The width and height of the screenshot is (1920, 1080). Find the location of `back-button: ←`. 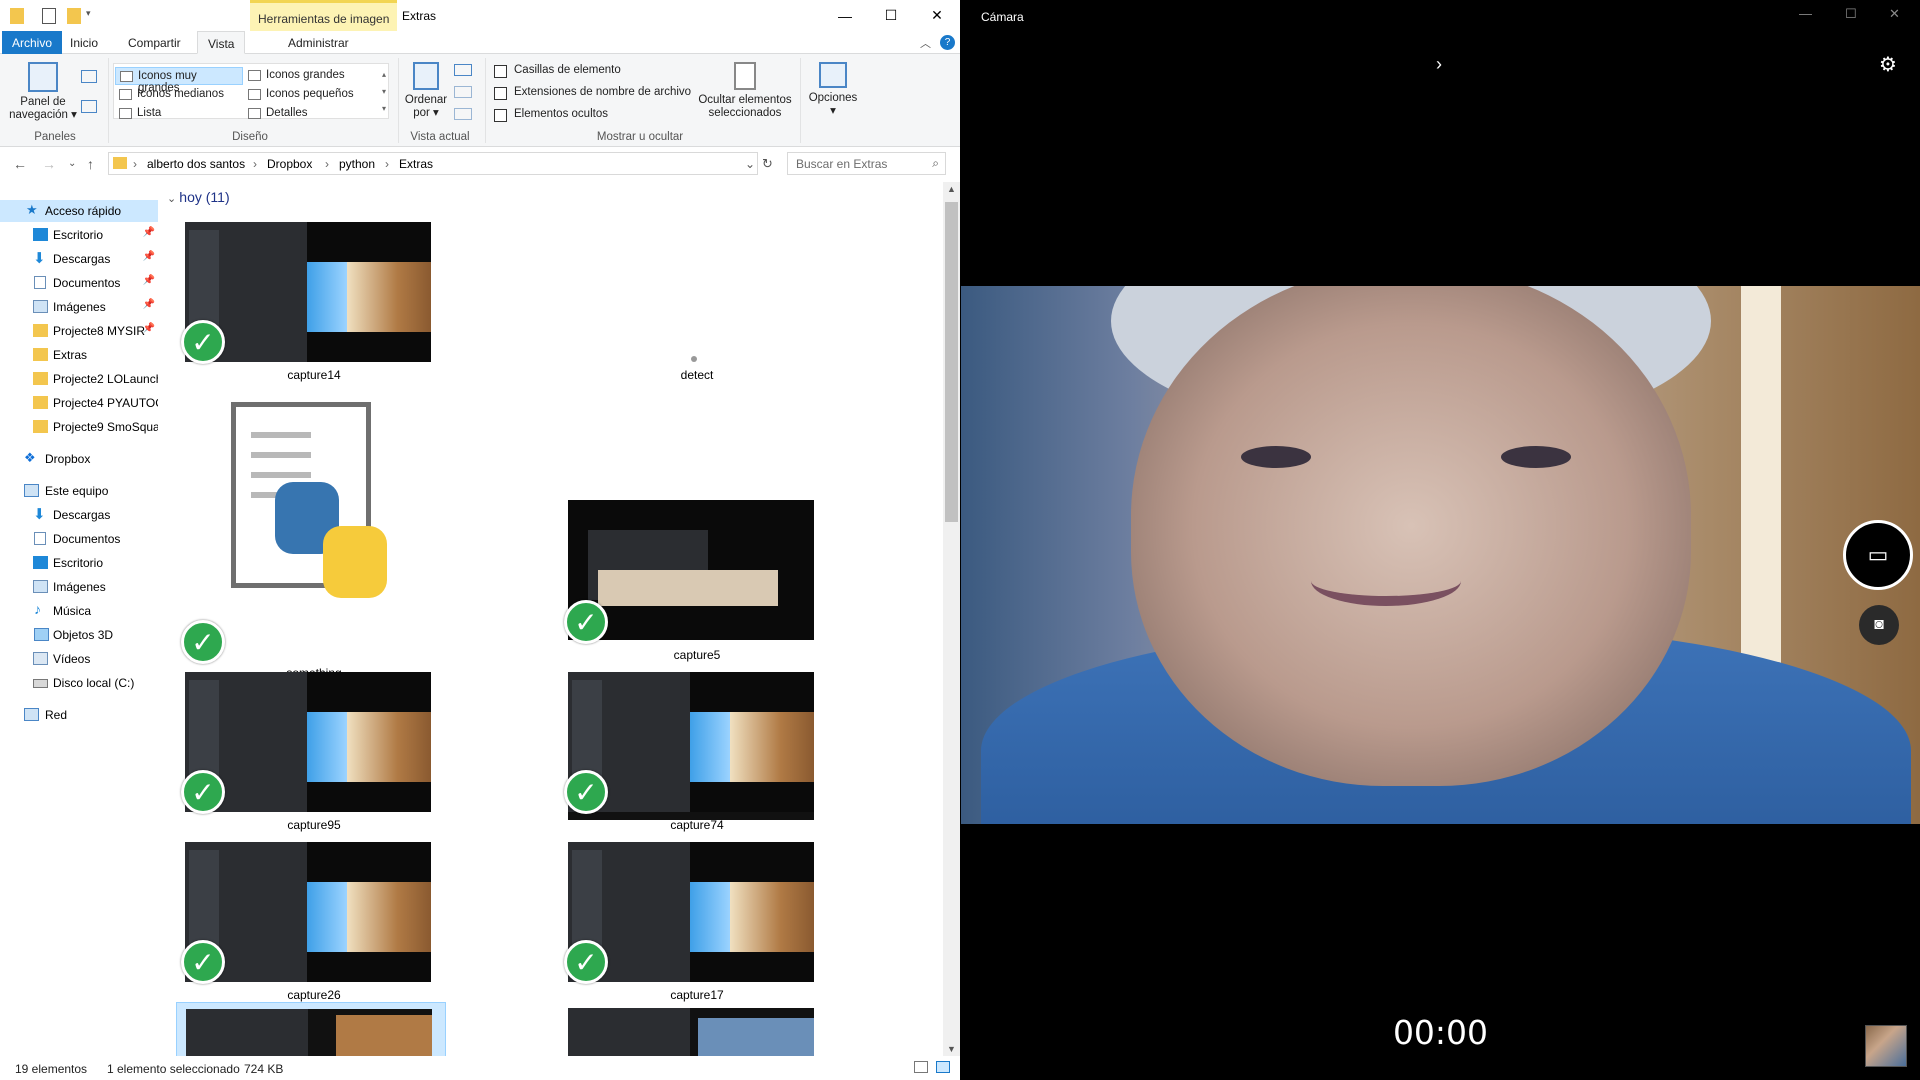

back-button: ← is located at coordinates (20, 164).